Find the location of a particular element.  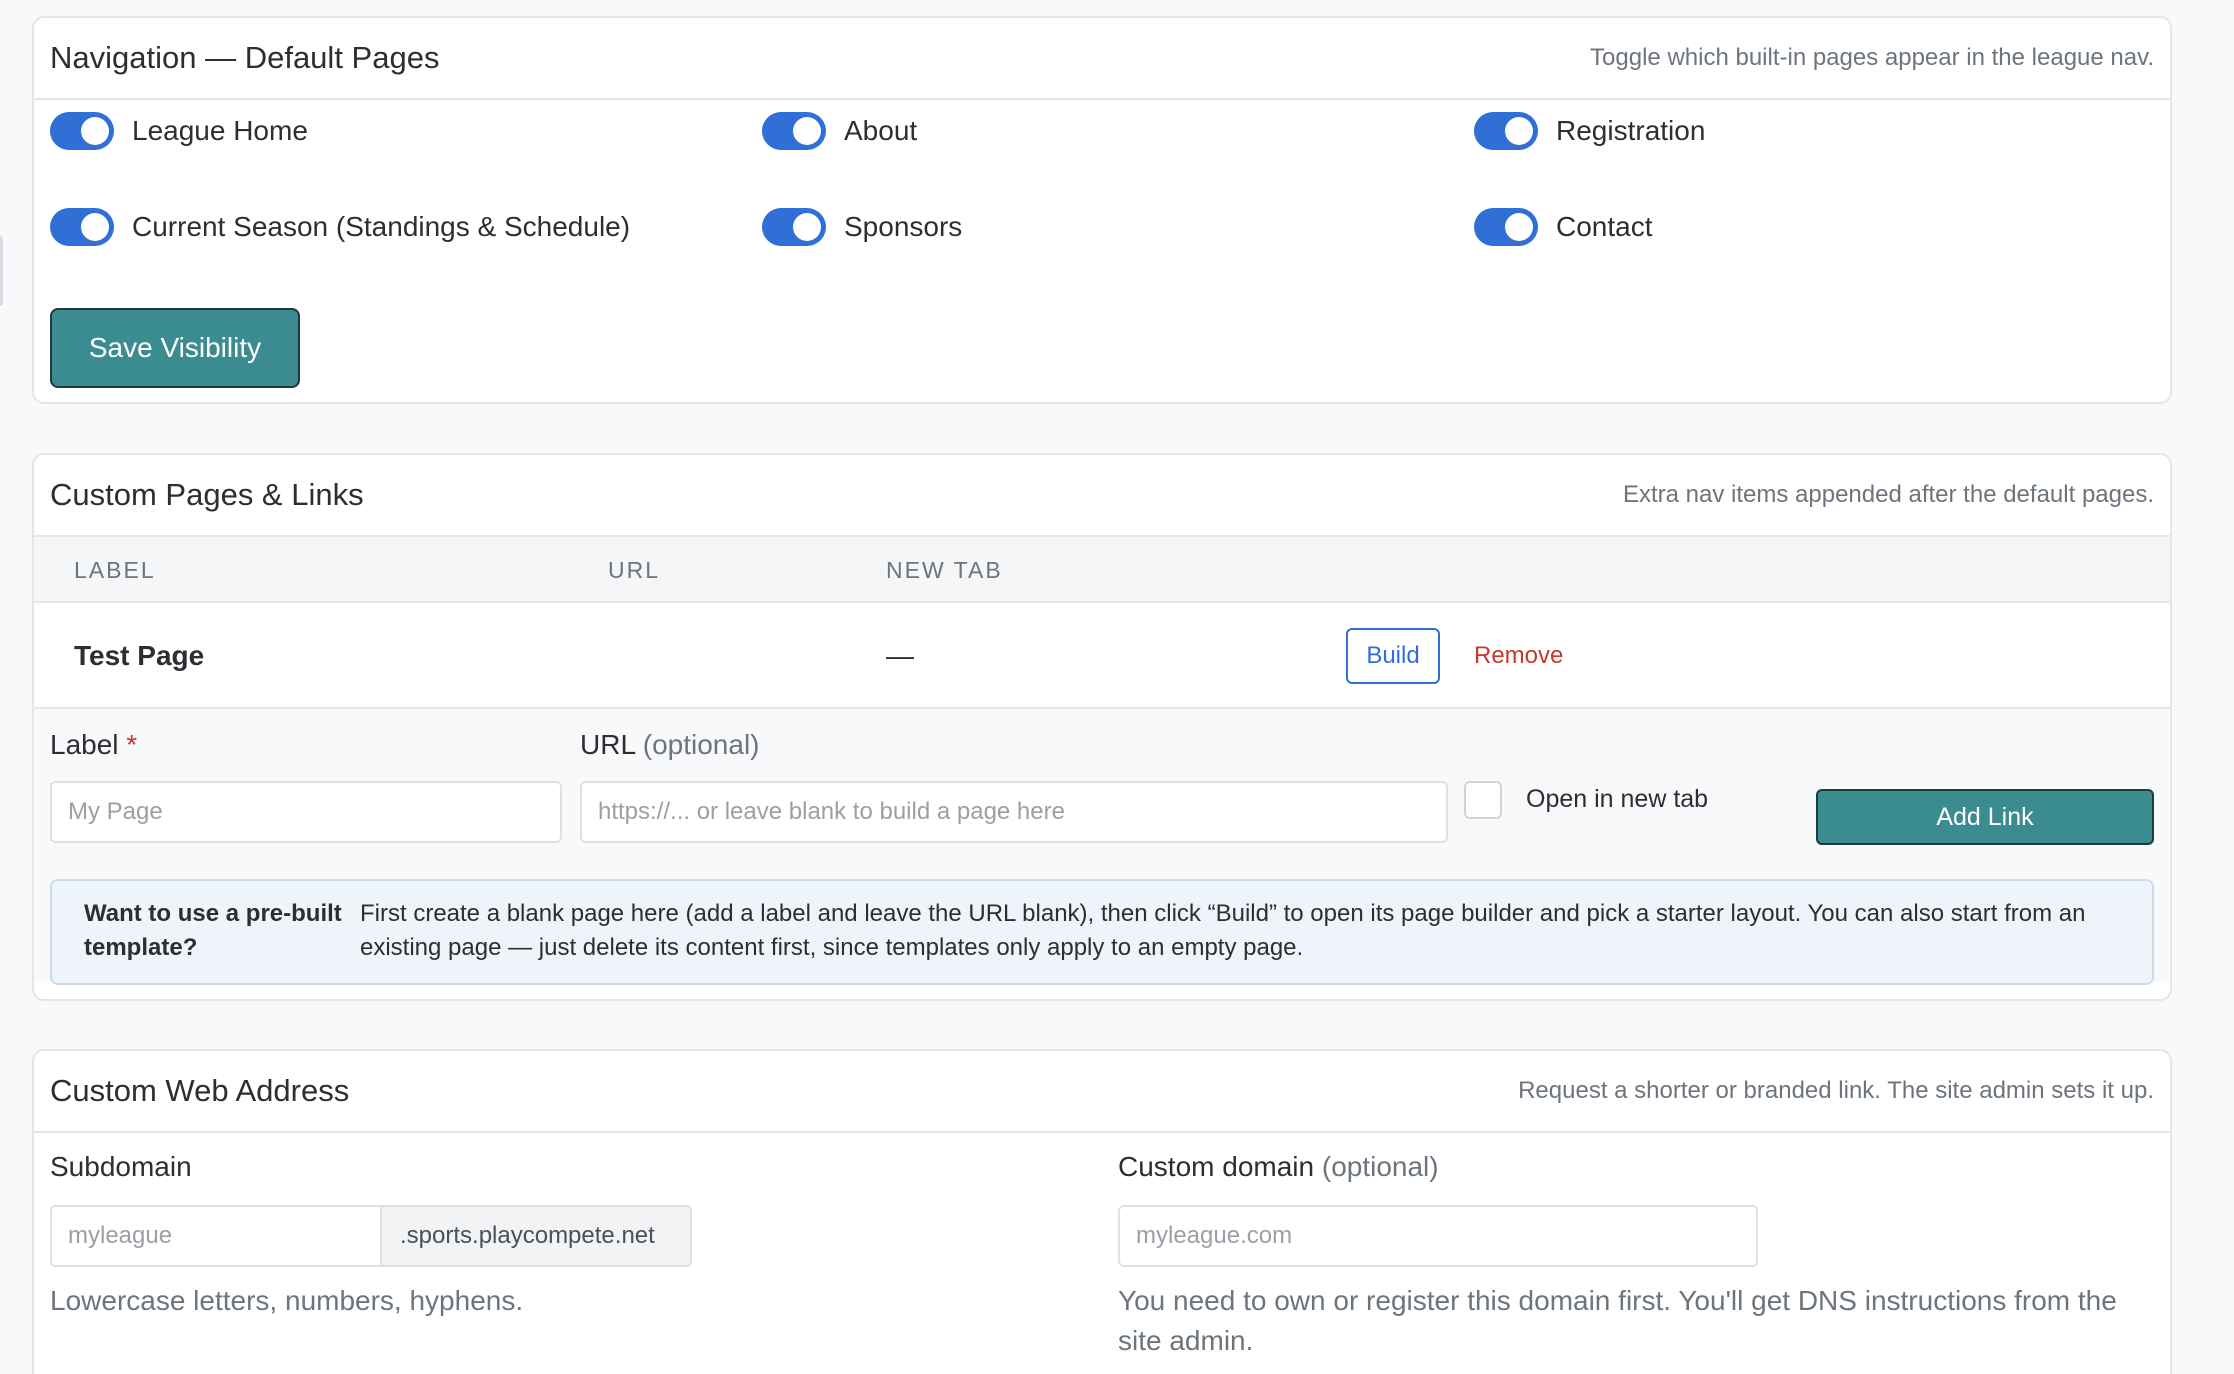

info-title: Want to use a pre-built template? is located at coordinates (213, 930).